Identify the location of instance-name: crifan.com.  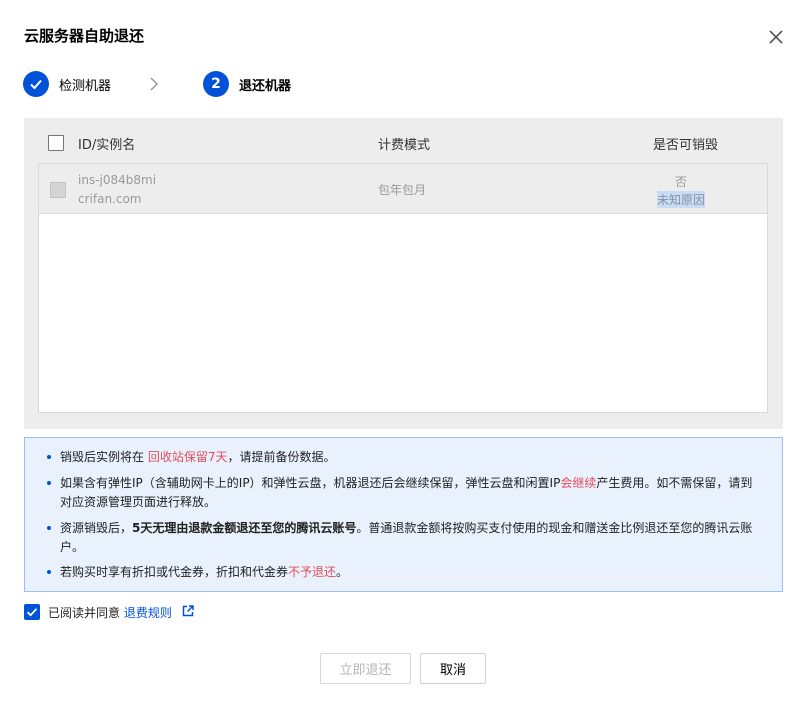
(110, 199).